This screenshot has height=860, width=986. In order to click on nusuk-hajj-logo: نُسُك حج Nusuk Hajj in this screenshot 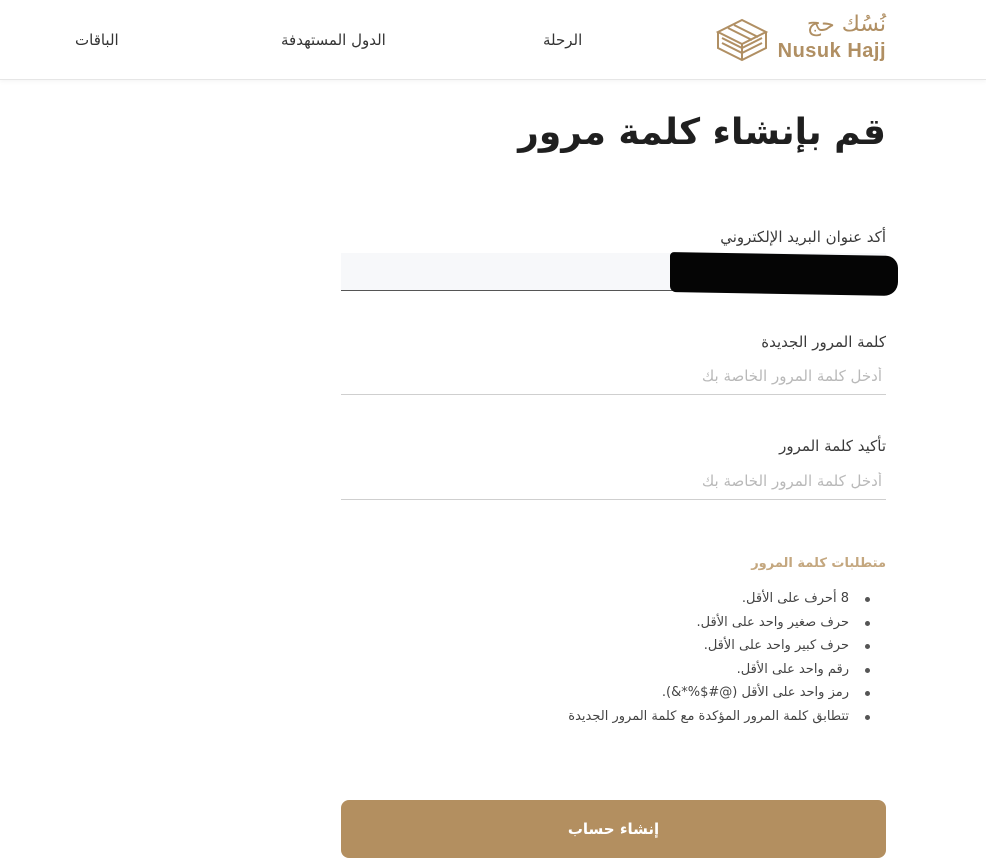, I will do `click(800, 40)`.